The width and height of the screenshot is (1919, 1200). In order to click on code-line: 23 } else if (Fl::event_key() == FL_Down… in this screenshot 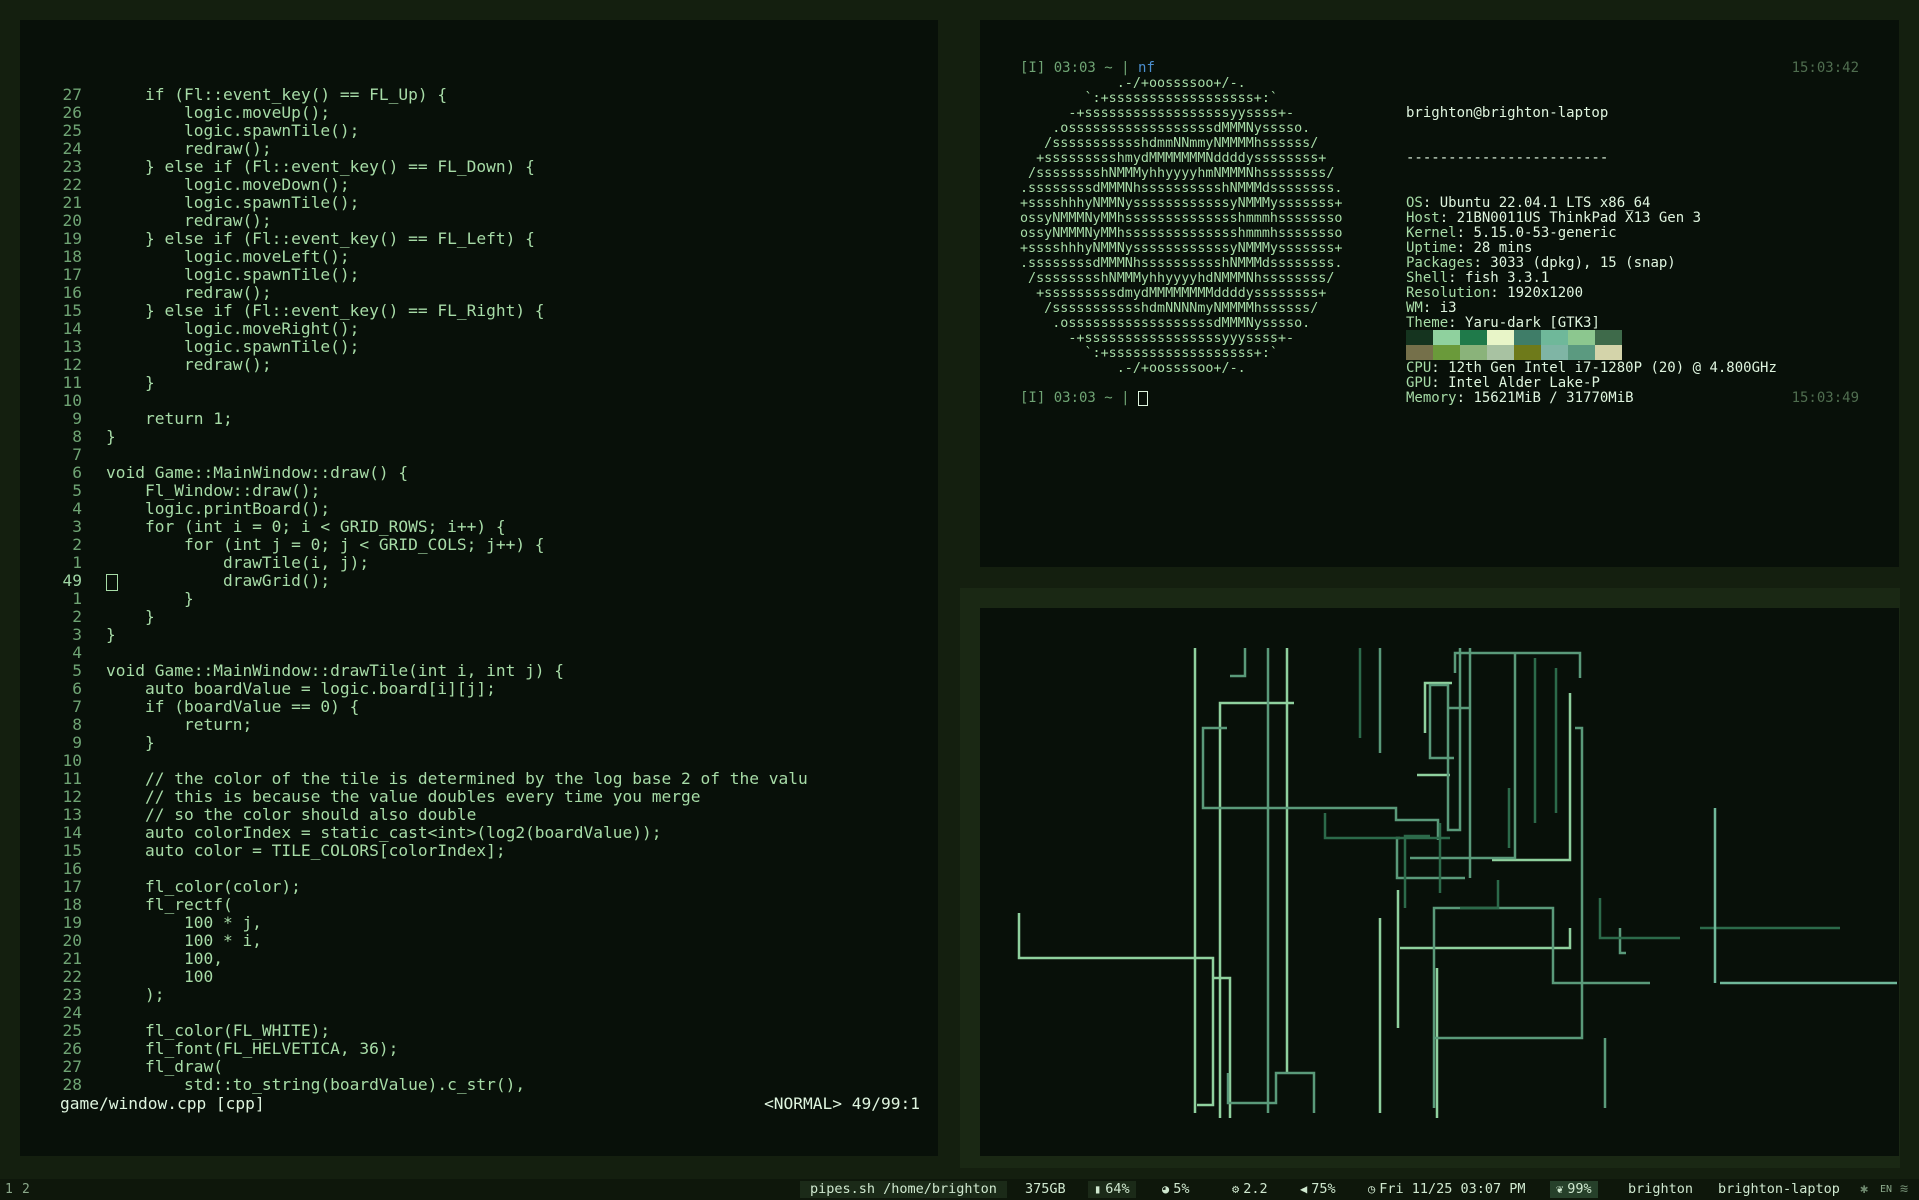, I will do `click(414, 167)`.